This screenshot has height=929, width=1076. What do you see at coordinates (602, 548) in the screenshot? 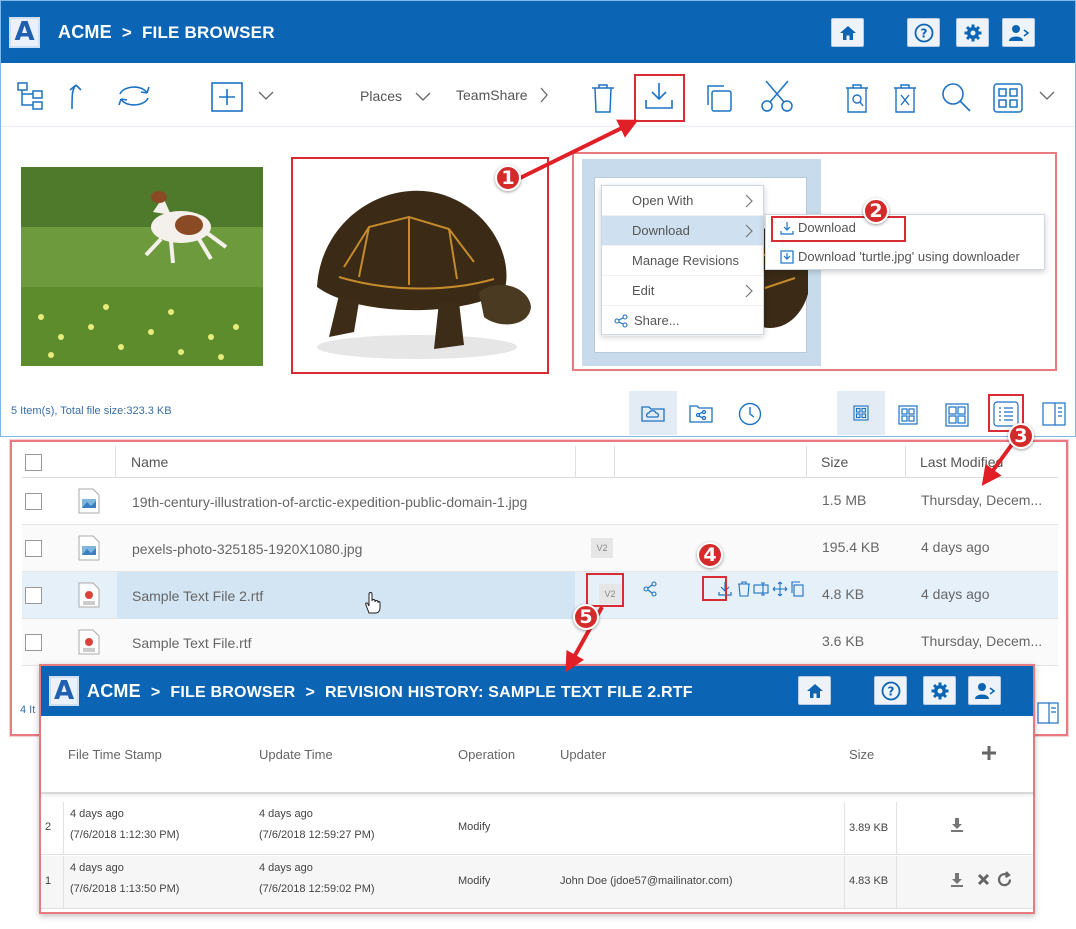
I see `version-badge: V2` at bounding box center [602, 548].